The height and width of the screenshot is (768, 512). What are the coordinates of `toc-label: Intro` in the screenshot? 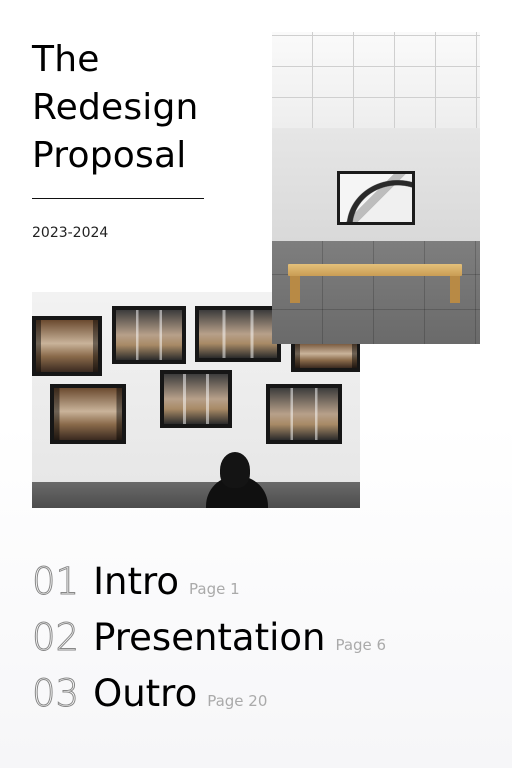 It's located at (136, 581).